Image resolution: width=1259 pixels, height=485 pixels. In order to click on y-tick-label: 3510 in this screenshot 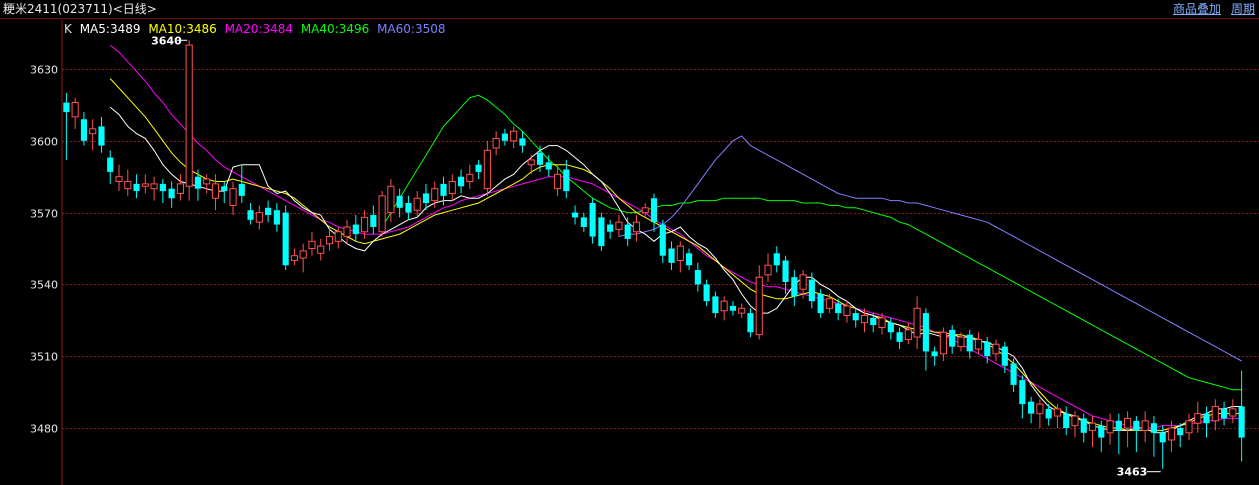, I will do `click(44, 357)`.